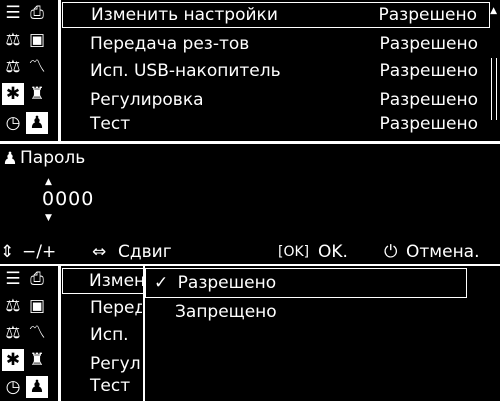 The image size is (500, 401). Describe the element at coordinates (102, 364) in the screenshot. I see `list-item-label: Регул` at that location.